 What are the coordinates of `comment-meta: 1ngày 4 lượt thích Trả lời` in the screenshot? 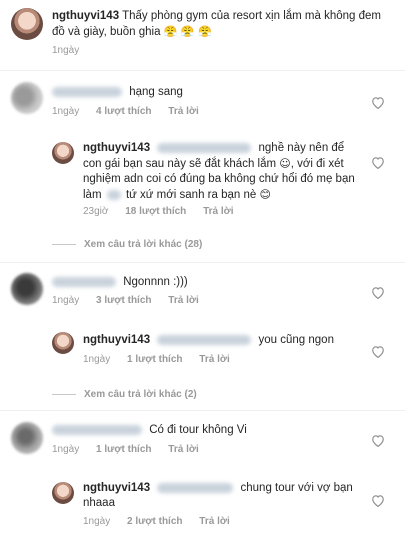 It's located at (132, 111).